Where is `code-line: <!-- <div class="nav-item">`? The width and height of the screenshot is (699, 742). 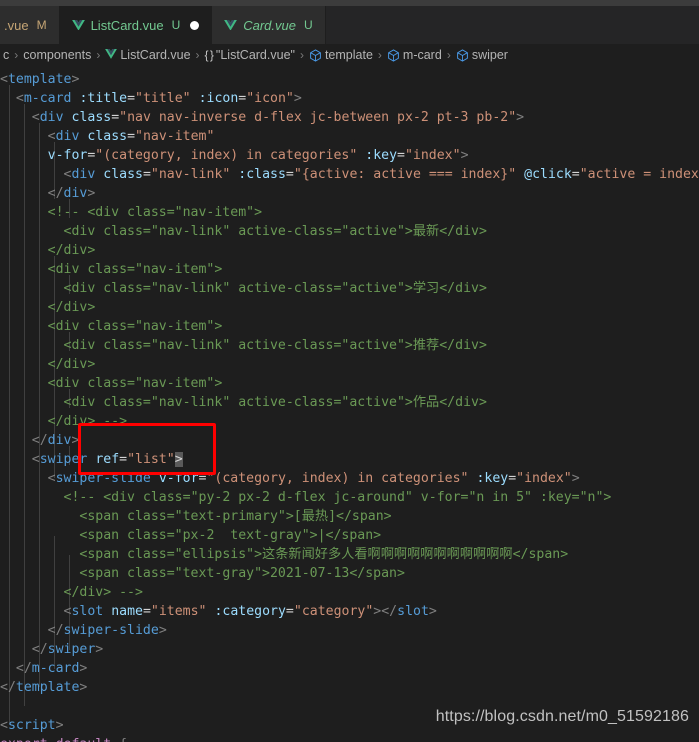
code-line: <!-- <div class="nav-item"> is located at coordinates (349, 212).